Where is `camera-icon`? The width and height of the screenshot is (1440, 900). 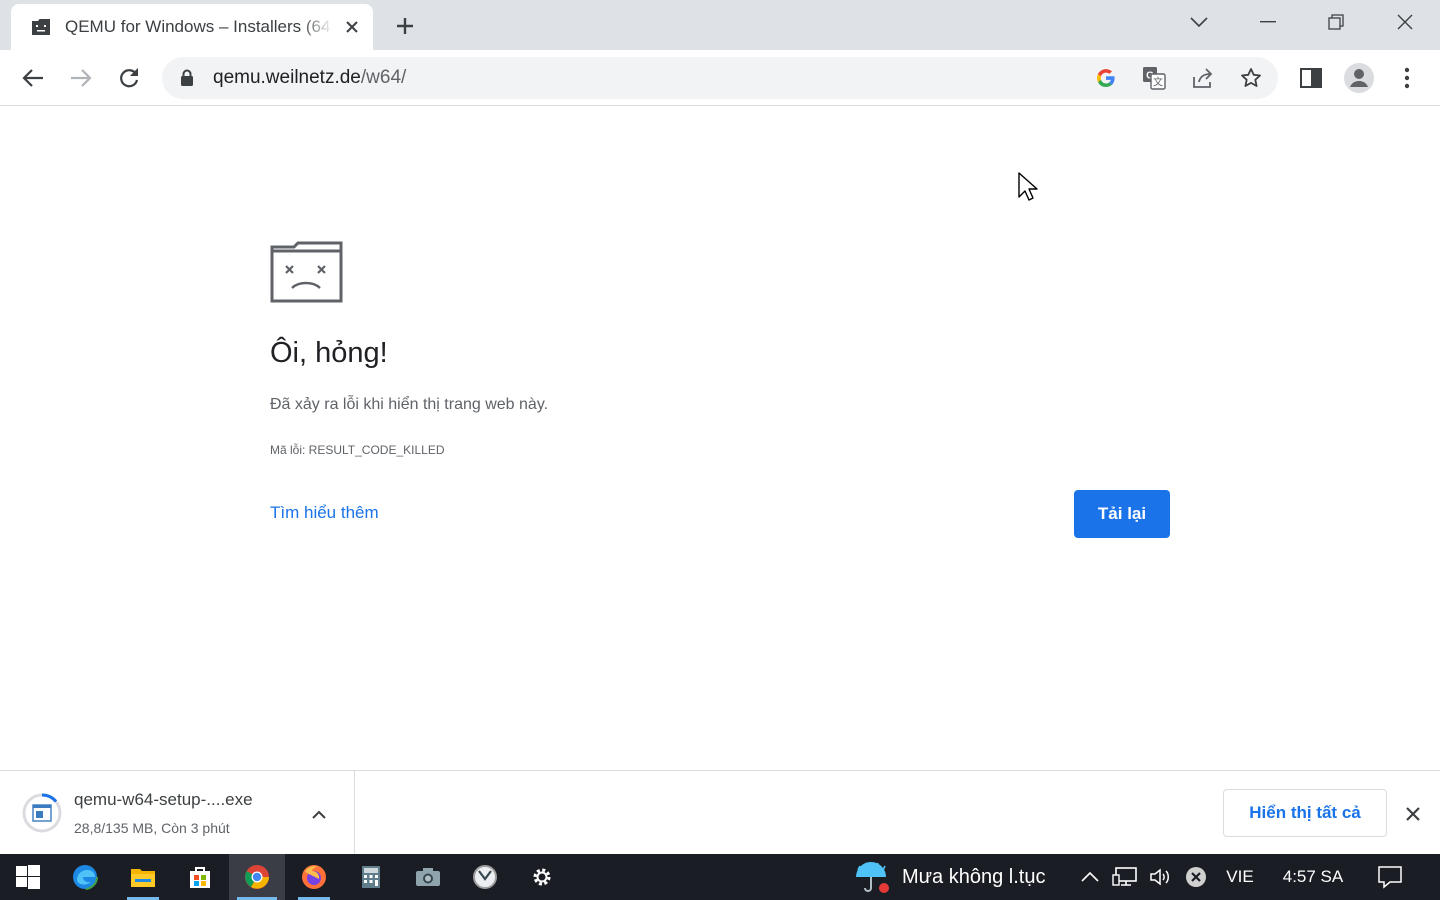
camera-icon is located at coordinates (428, 877).